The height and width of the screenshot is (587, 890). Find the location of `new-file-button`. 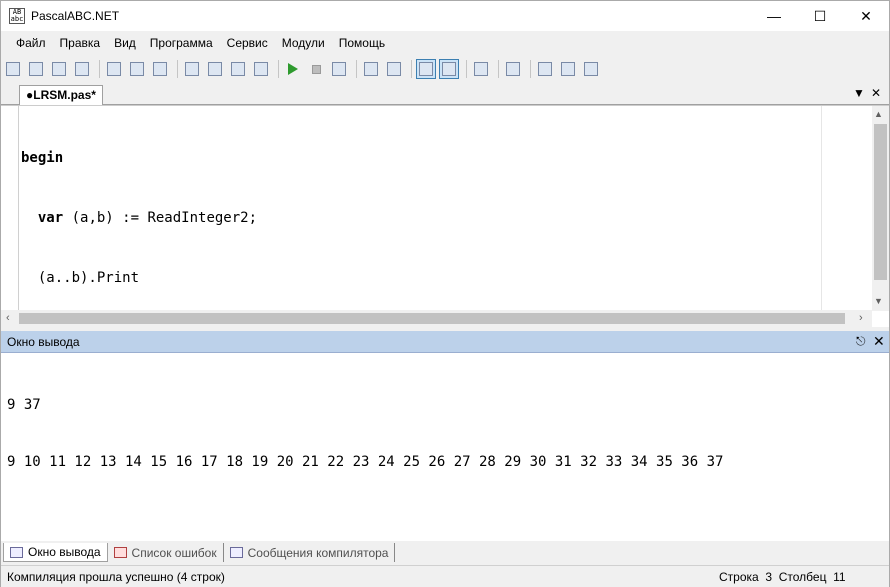

new-file-button is located at coordinates (13, 69).